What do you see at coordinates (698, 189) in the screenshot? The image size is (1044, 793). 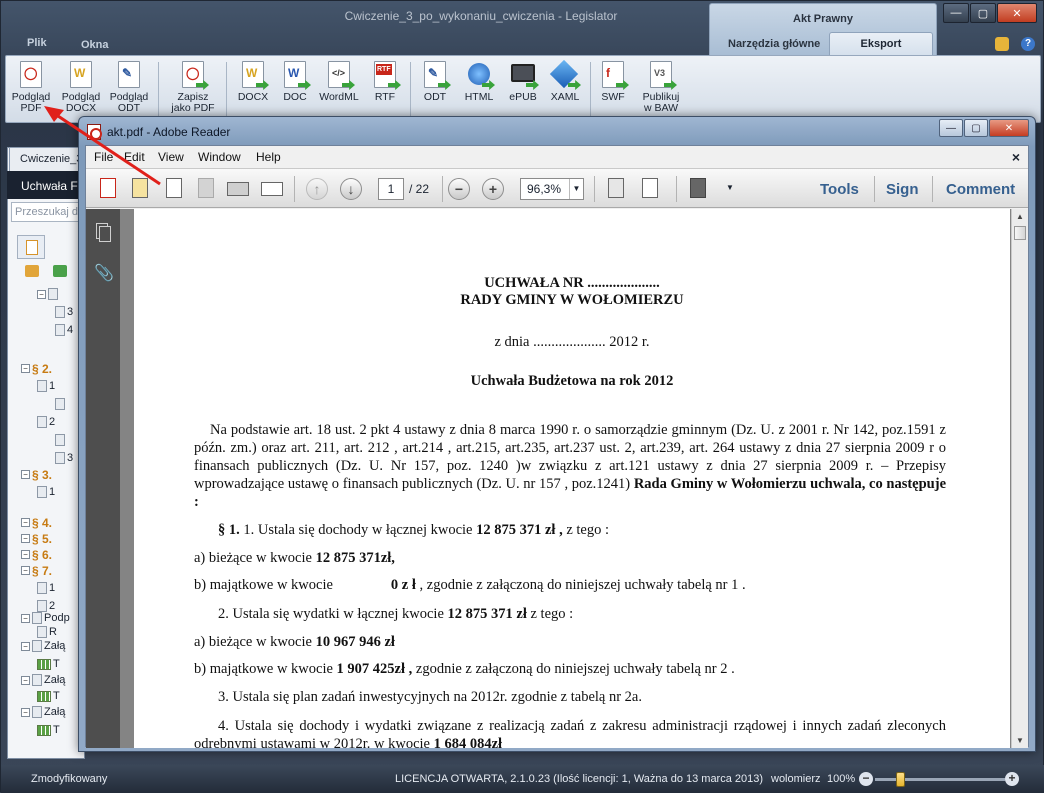 I see `full-screen-button` at bounding box center [698, 189].